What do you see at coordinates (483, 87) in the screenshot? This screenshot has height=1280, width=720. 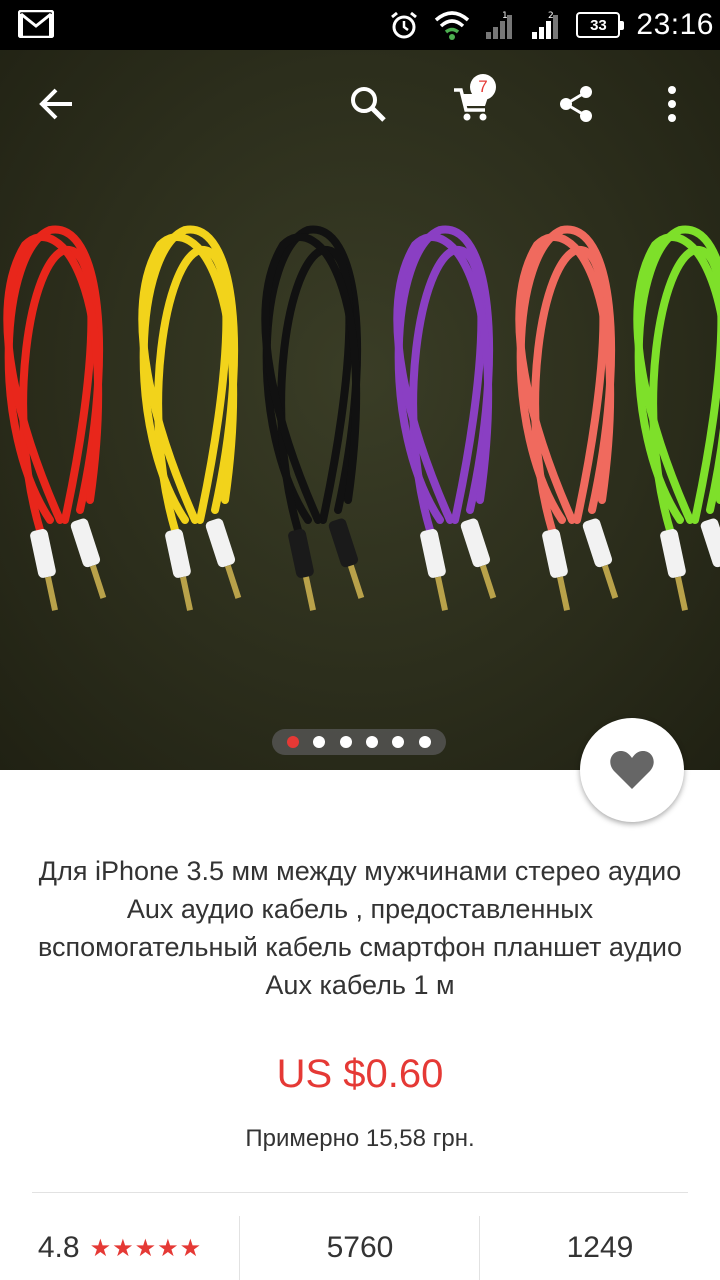 I see `cart-count-badge: 7` at bounding box center [483, 87].